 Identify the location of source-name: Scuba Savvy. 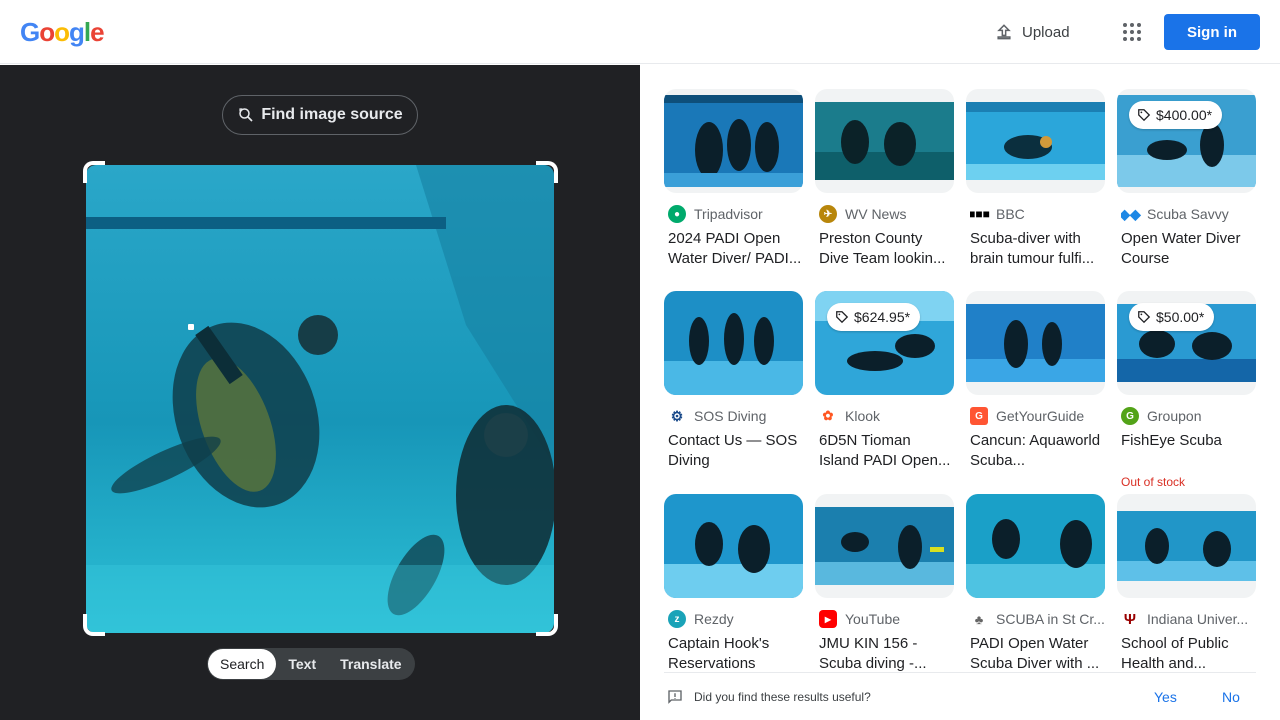
(1188, 214).